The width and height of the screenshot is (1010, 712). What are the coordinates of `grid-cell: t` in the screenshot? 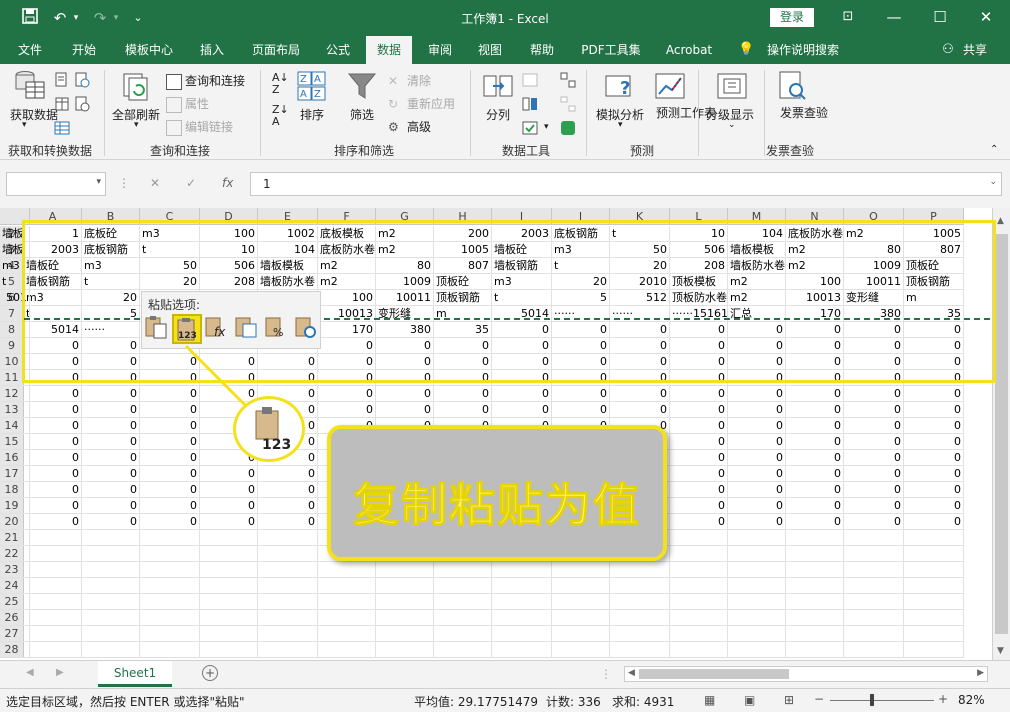 It's located at (111, 282).